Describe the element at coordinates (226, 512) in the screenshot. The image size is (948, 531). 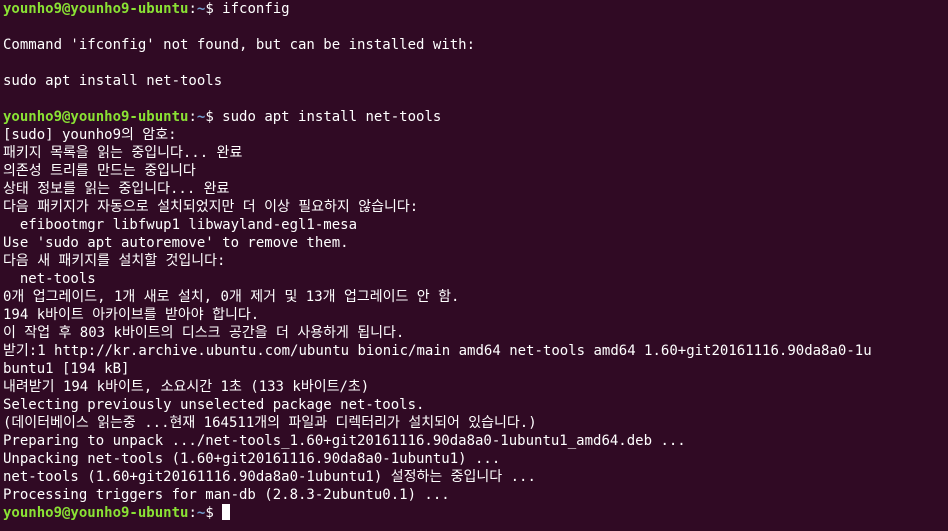
I see `cursor-block` at that location.